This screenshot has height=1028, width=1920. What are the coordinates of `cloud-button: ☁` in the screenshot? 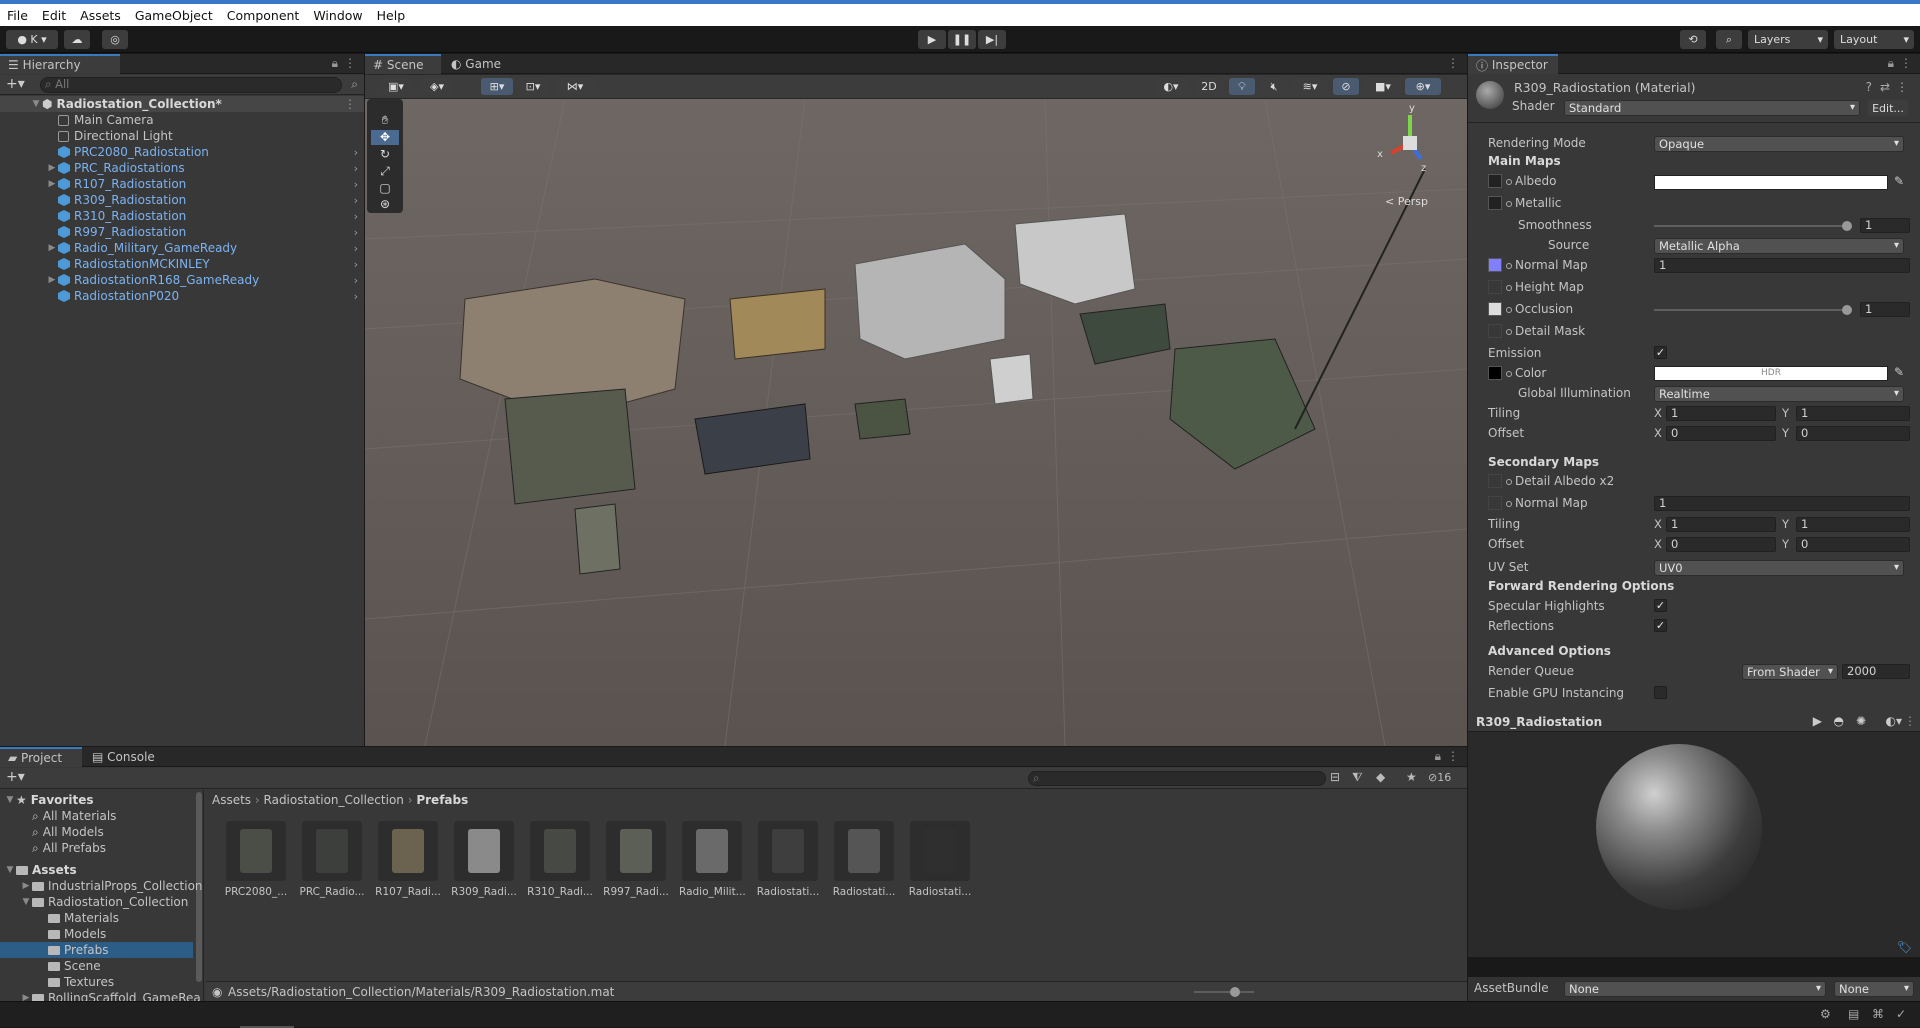 It's located at (77, 39).